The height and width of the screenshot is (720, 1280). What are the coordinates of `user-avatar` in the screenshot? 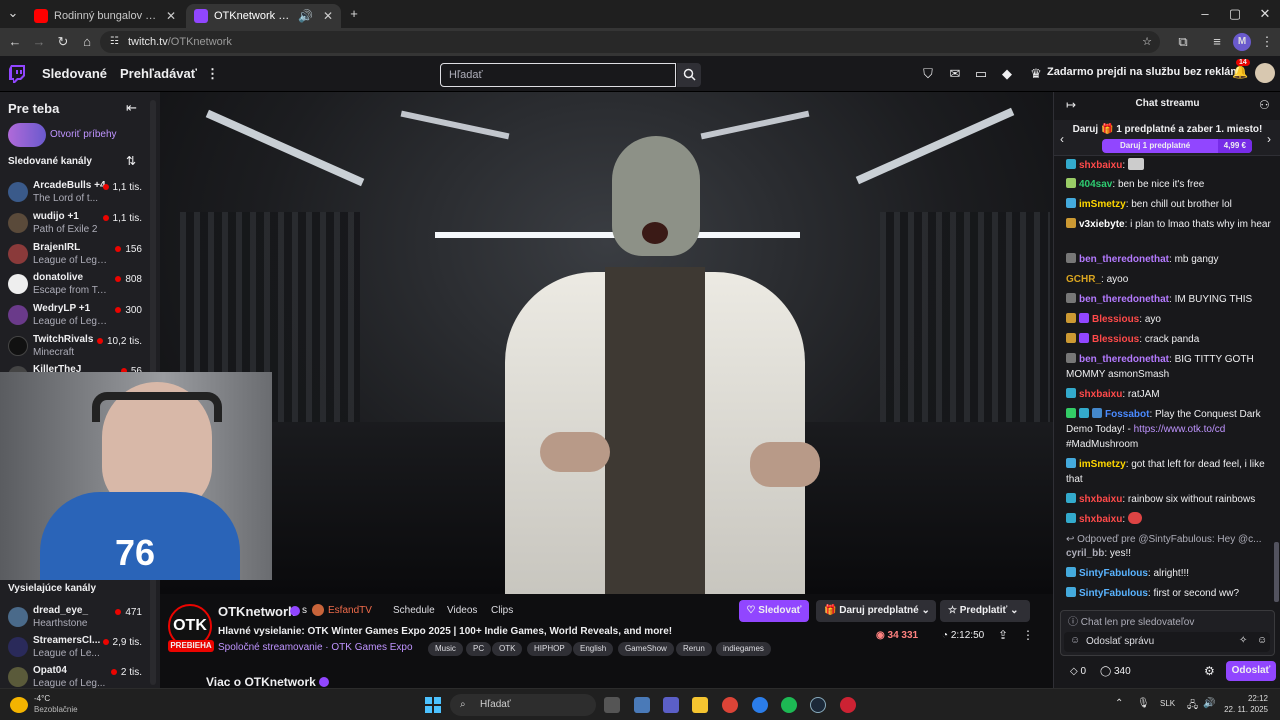 It's located at (1265, 73).